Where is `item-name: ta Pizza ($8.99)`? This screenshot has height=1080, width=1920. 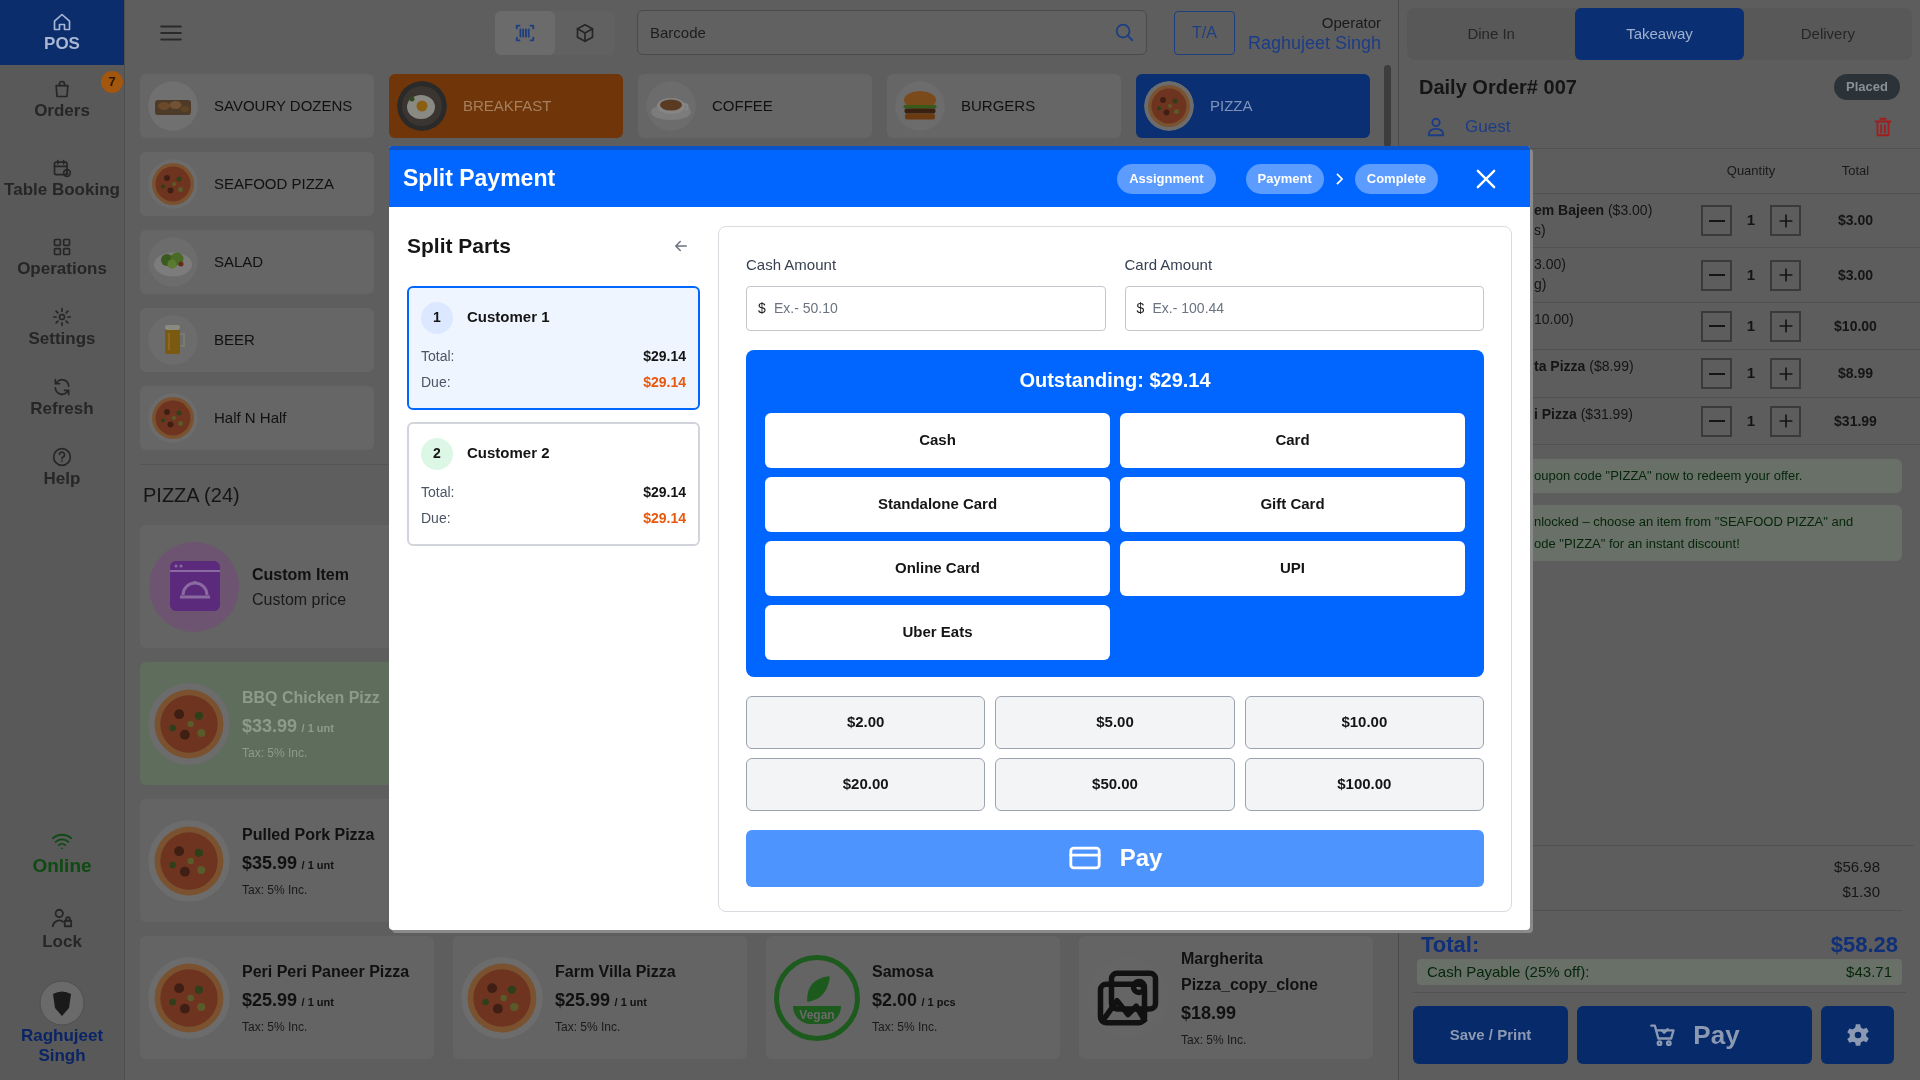 item-name: ta Pizza ($8.99) is located at coordinates (1584, 366).